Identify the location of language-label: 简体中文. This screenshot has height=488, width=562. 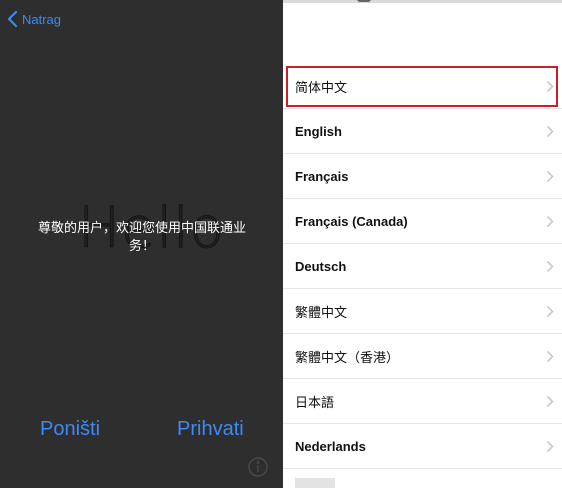
(321, 88).